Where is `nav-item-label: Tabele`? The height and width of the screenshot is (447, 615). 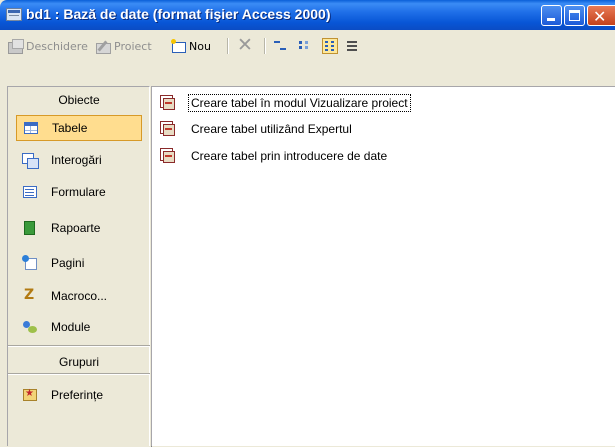 nav-item-label: Tabele is located at coordinates (70, 128).